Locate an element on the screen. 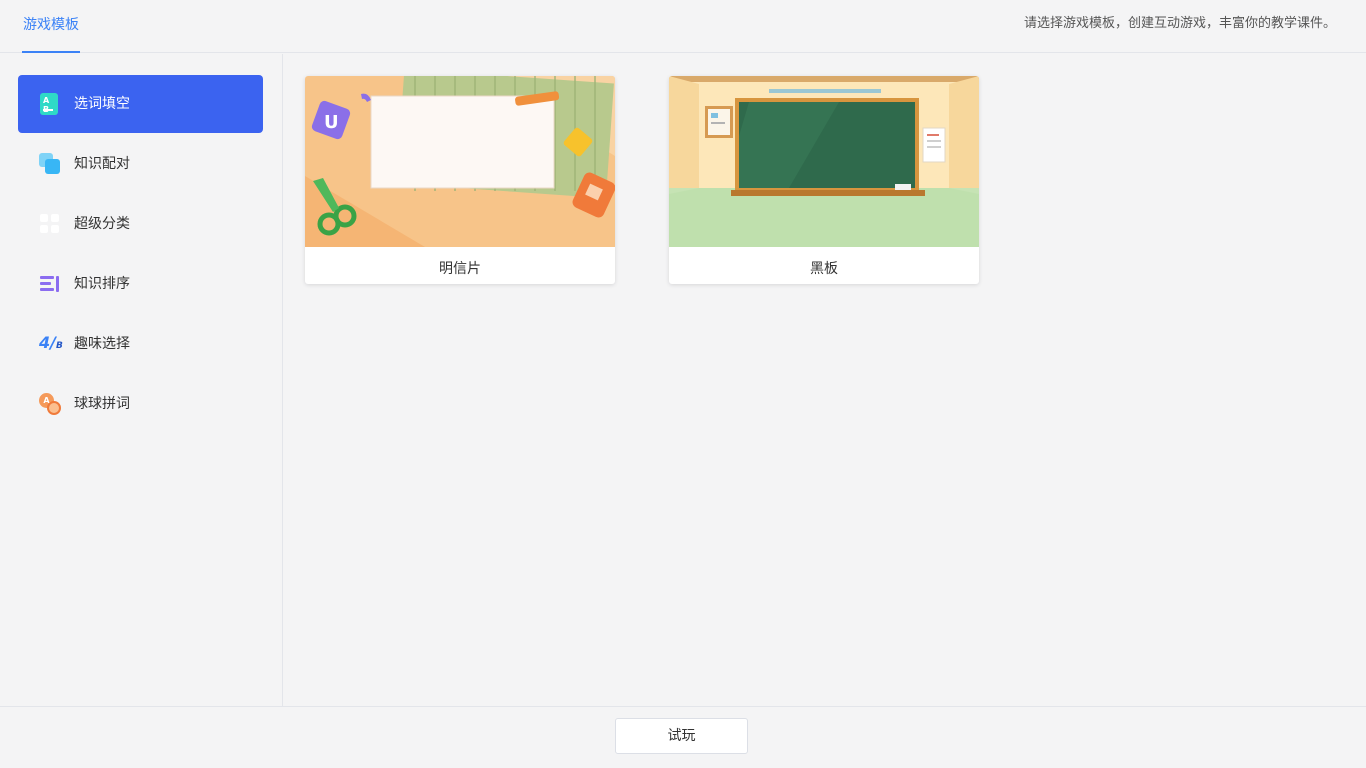  svg-text: U is located at coordinates (331, 122).